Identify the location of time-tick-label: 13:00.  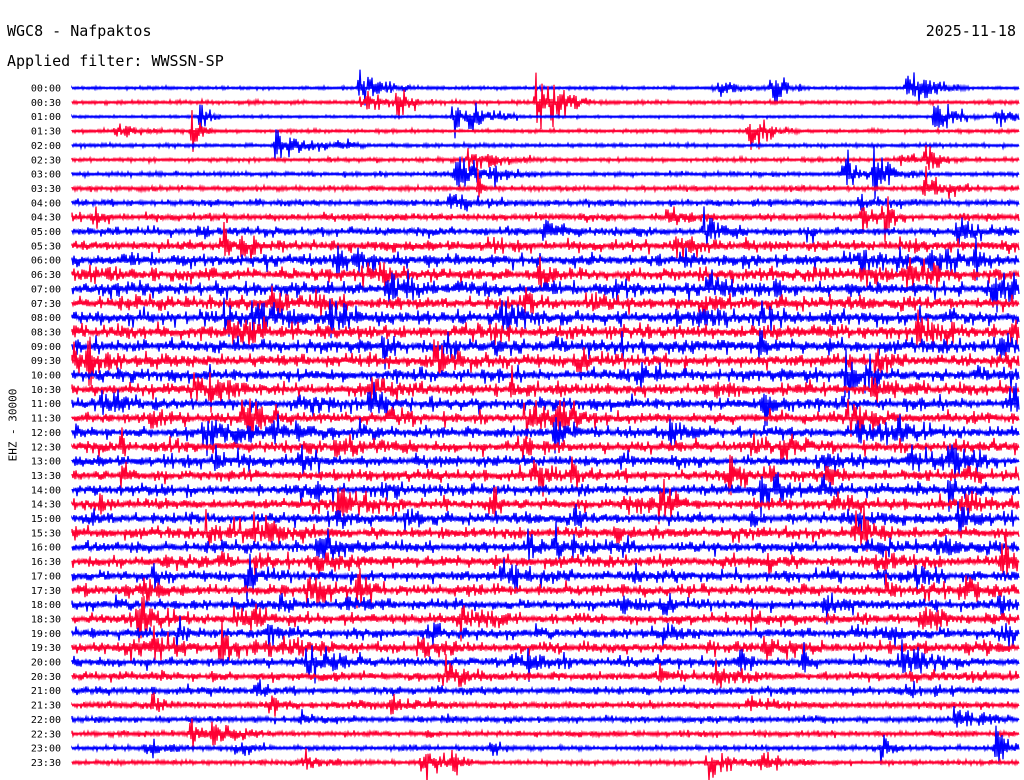
(46, 462).